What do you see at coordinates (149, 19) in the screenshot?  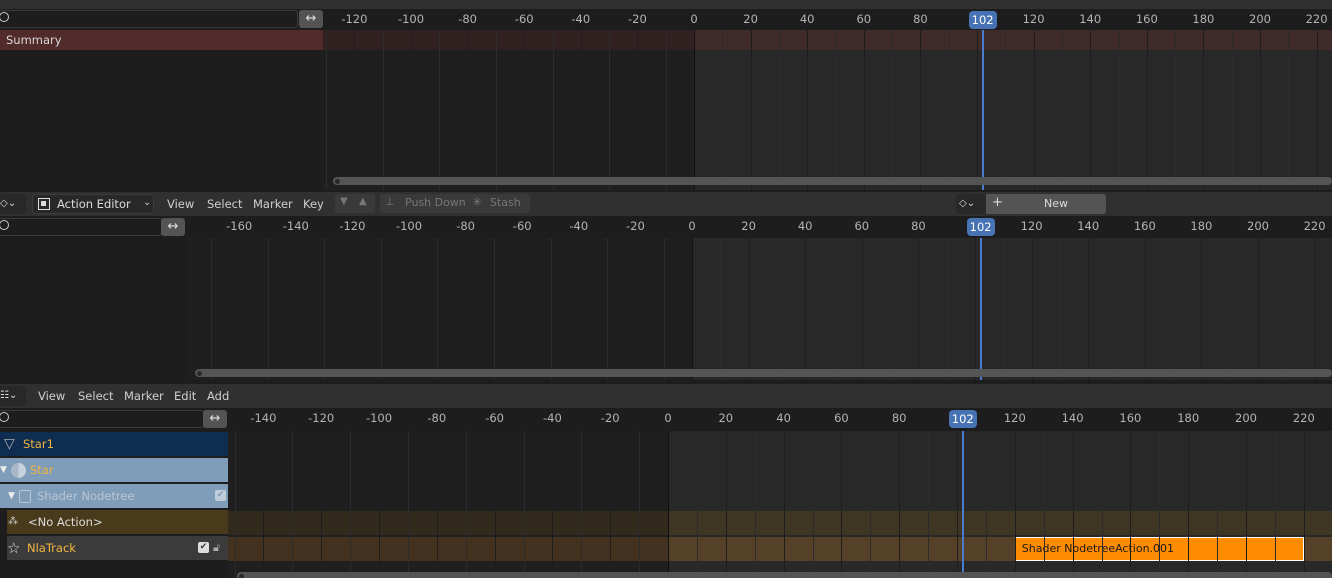 I see `top-search-input` at bounding box center [149, 19].